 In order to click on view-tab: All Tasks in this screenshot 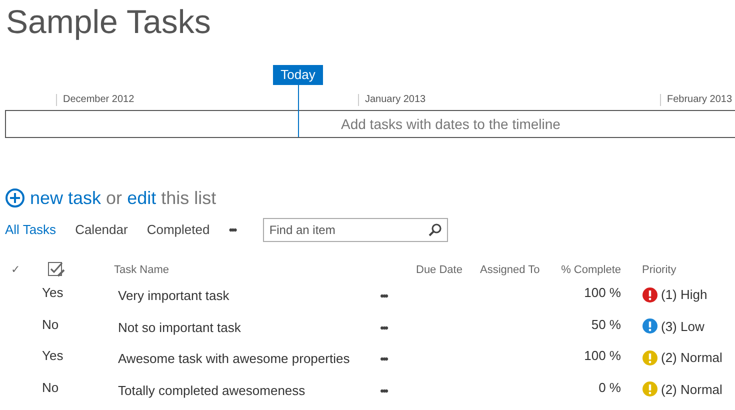, I will do `click(30, 230)`.